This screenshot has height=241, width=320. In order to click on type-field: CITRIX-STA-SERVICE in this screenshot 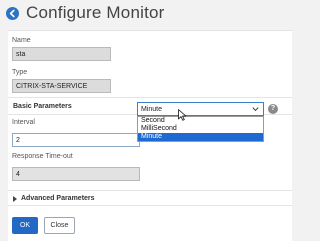, I will do `click(61, 86)`.